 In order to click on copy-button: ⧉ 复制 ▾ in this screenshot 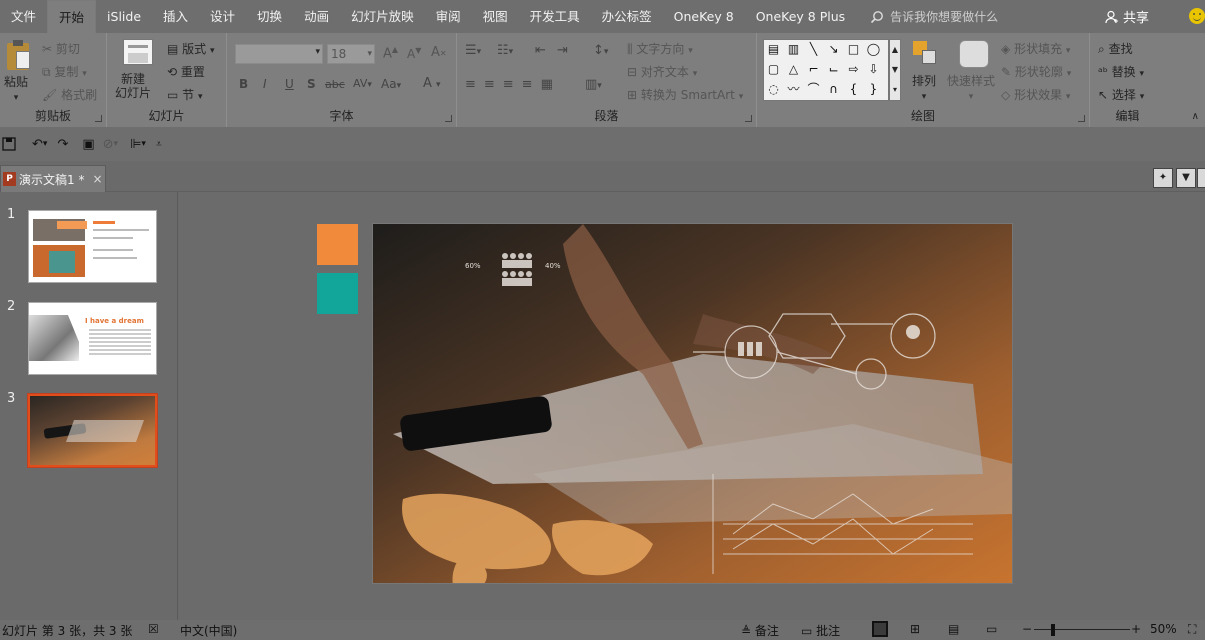, I will do `click(64, 71)`.